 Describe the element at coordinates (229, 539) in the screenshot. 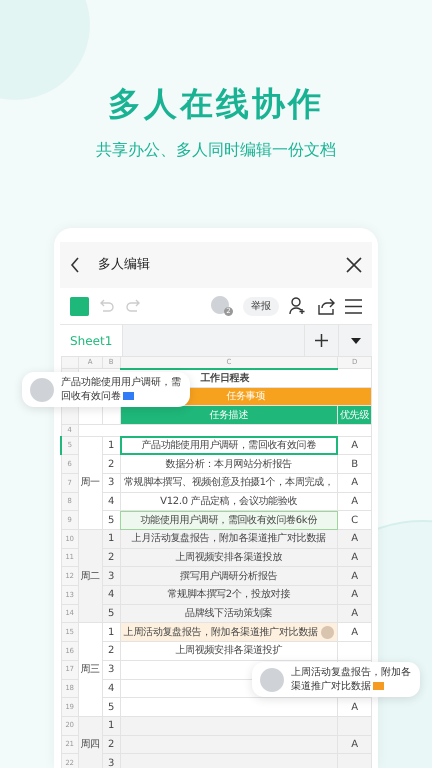

I see `table-cell: 上月活动复盘报告，附加各渠道推广对比数据` at that location.